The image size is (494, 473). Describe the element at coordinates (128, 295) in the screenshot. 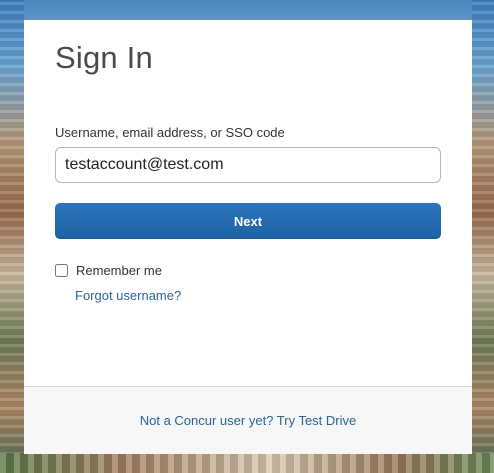

I see `forgot-username-link: Forgot username?` at that location.